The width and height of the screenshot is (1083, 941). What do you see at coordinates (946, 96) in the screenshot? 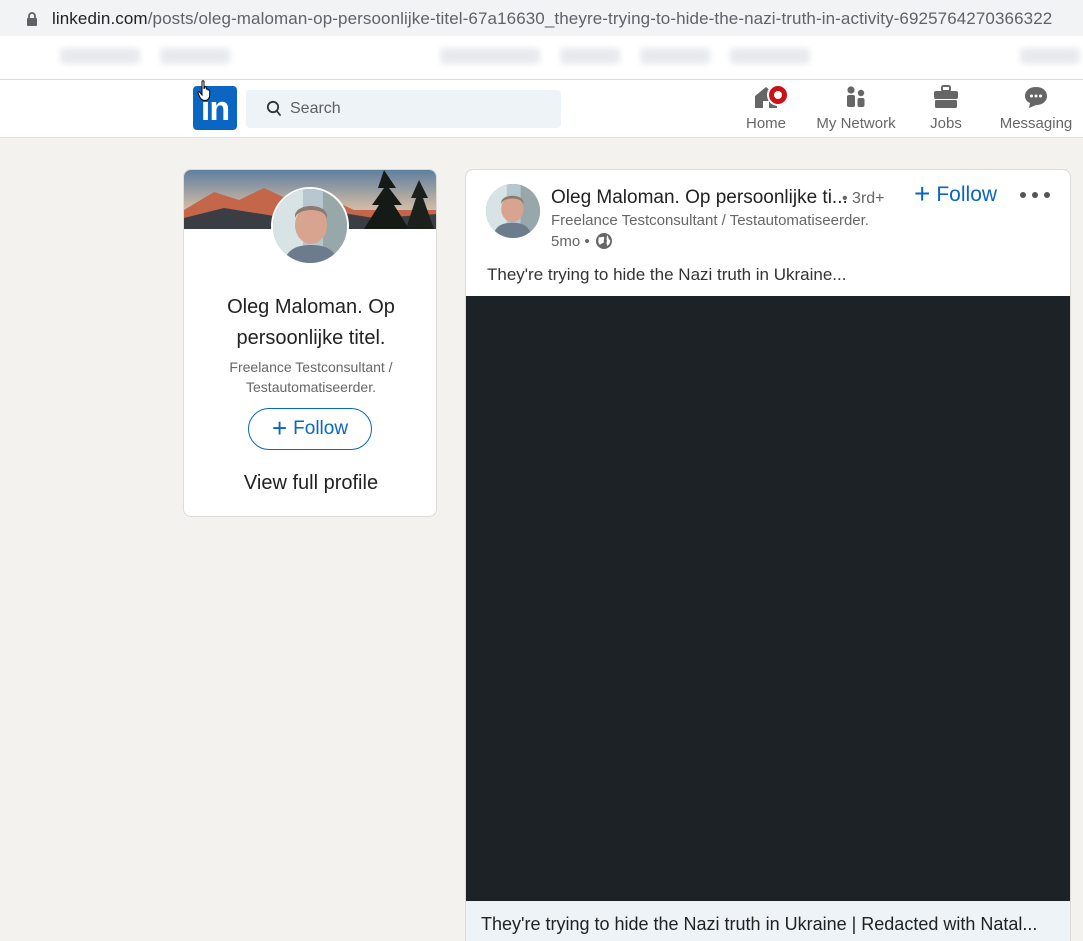
I see `briefcase-icon` at bounding box center [946, 96].